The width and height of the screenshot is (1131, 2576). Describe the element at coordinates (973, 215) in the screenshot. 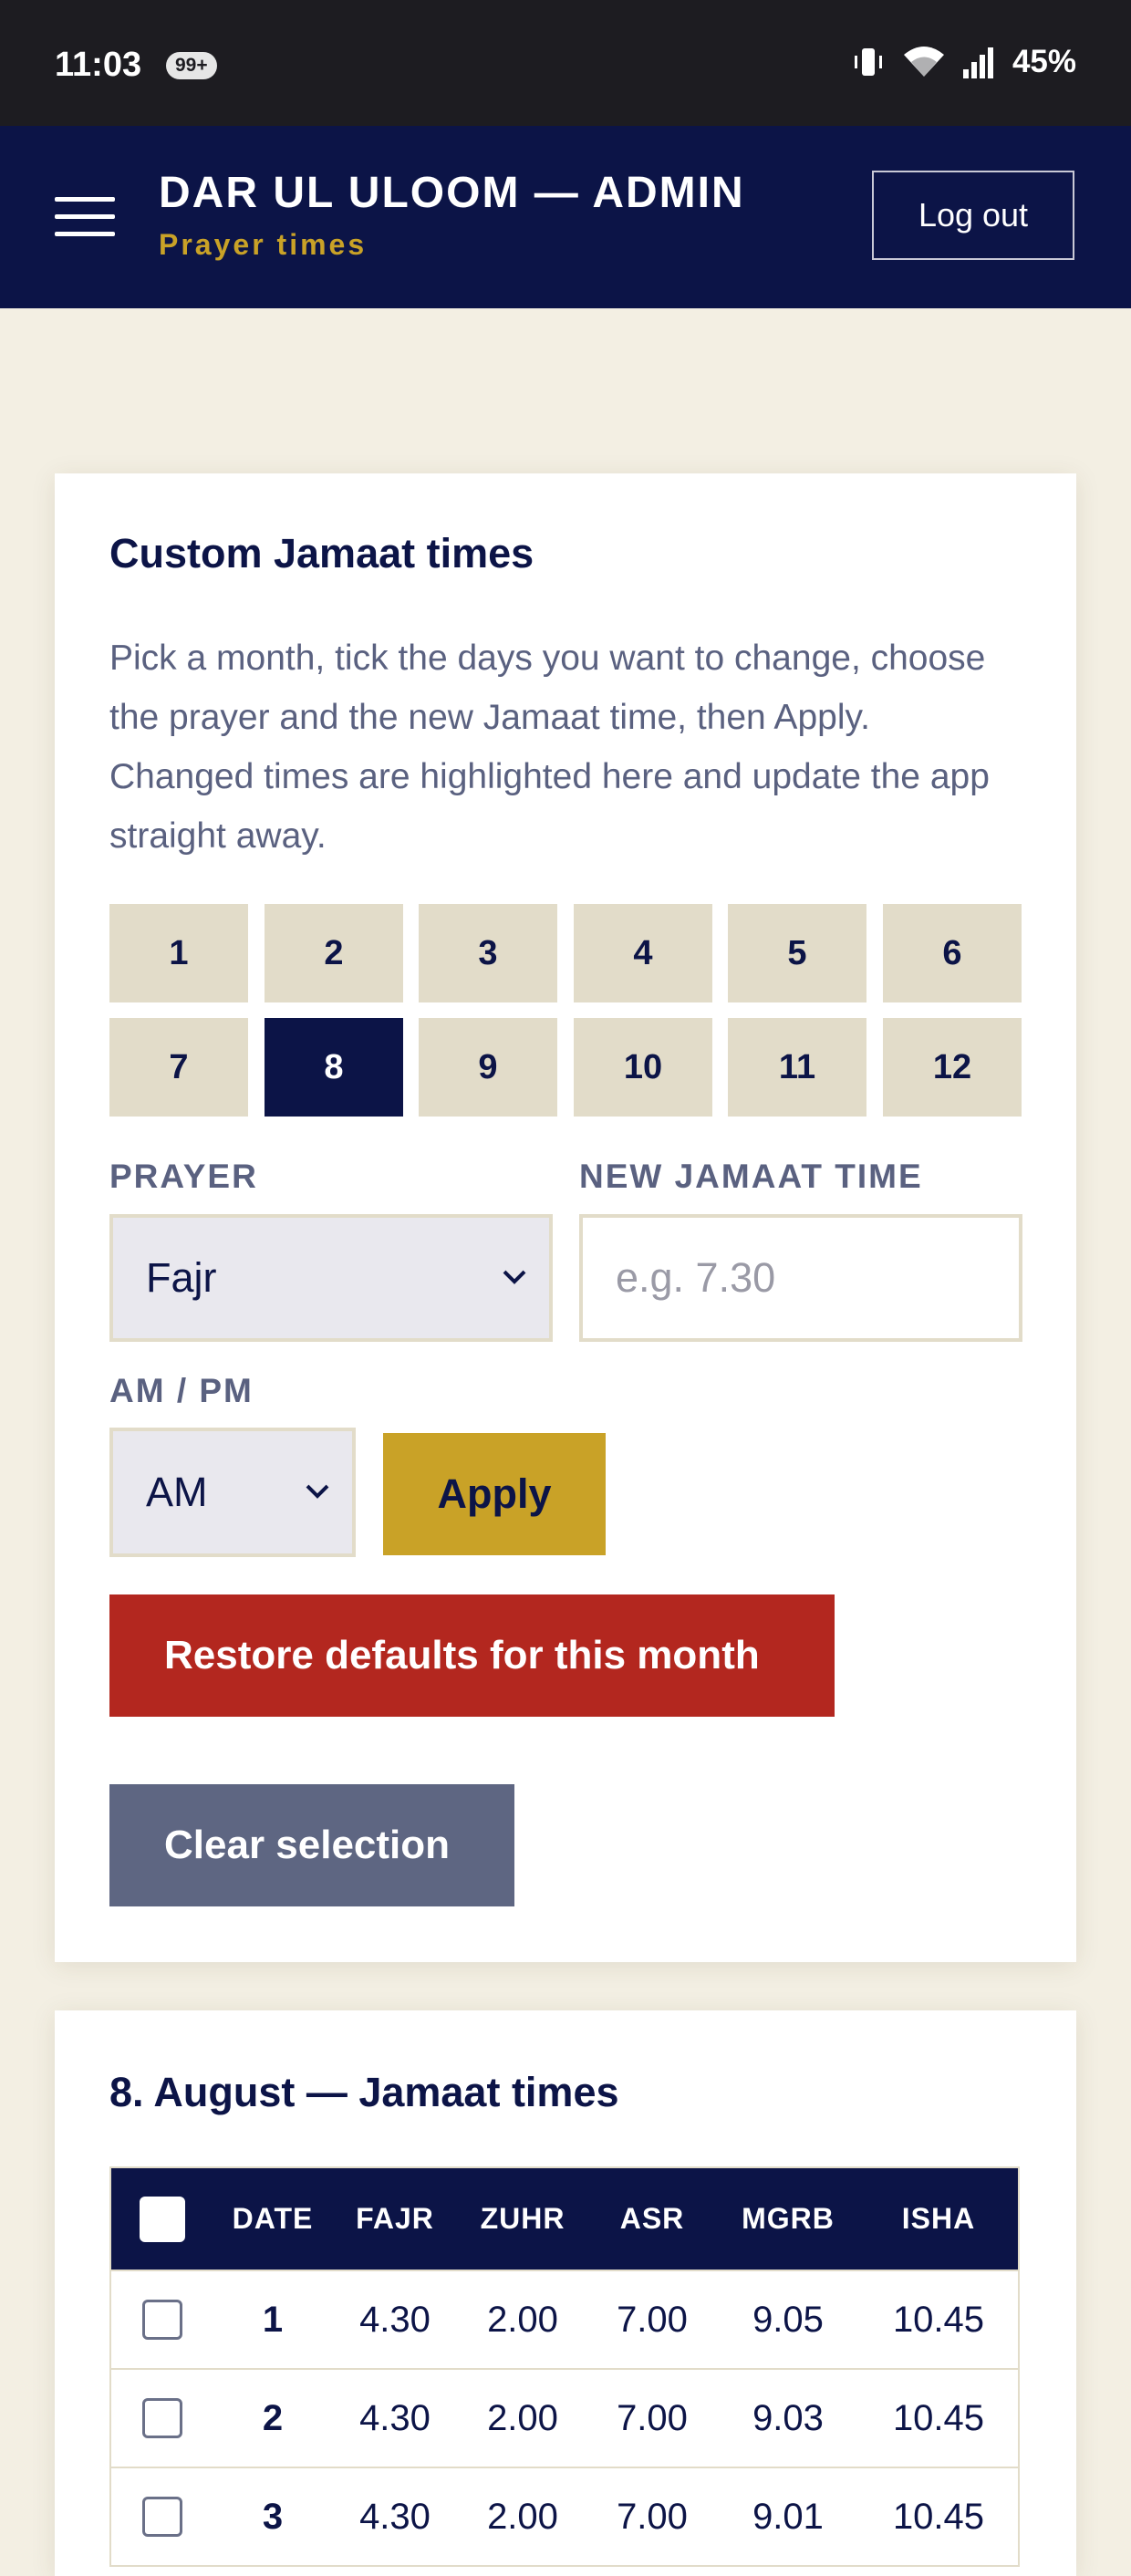

I see `logout-button: Log out` at that location.